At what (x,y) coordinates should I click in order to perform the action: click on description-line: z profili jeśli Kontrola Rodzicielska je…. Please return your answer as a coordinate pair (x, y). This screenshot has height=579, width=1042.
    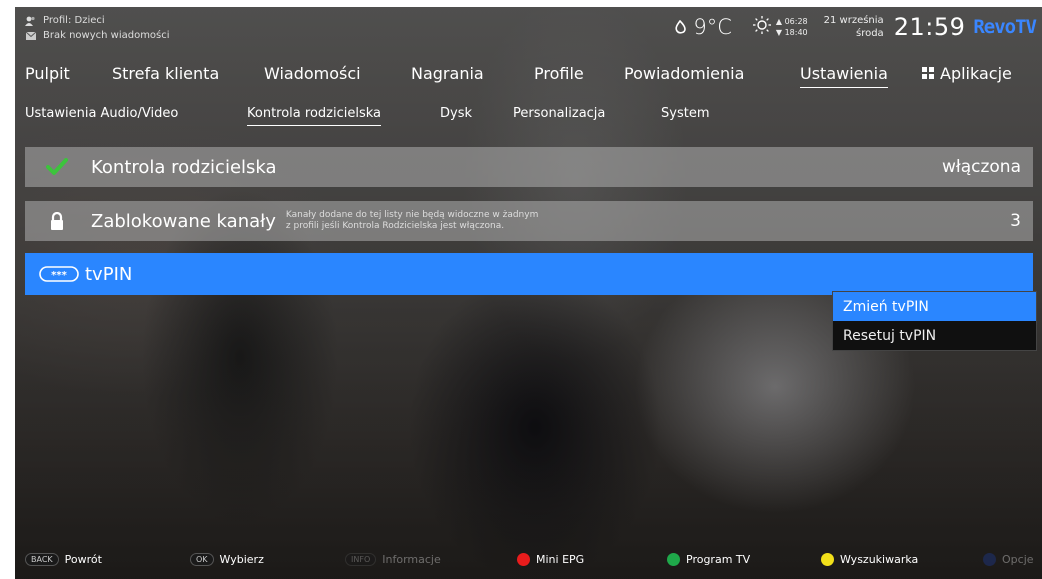
    Looking at the image, I should click on (395, 226).